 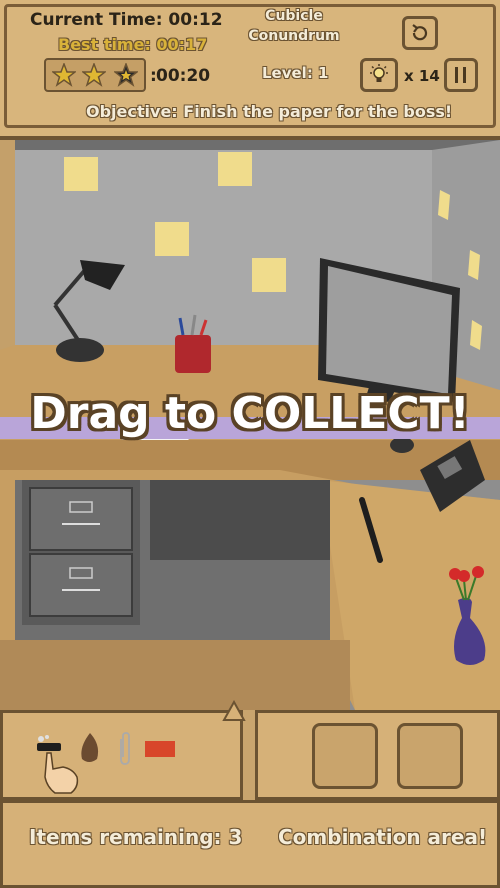 I want to click on lightbulb-icon, so click(x=379, y=73).